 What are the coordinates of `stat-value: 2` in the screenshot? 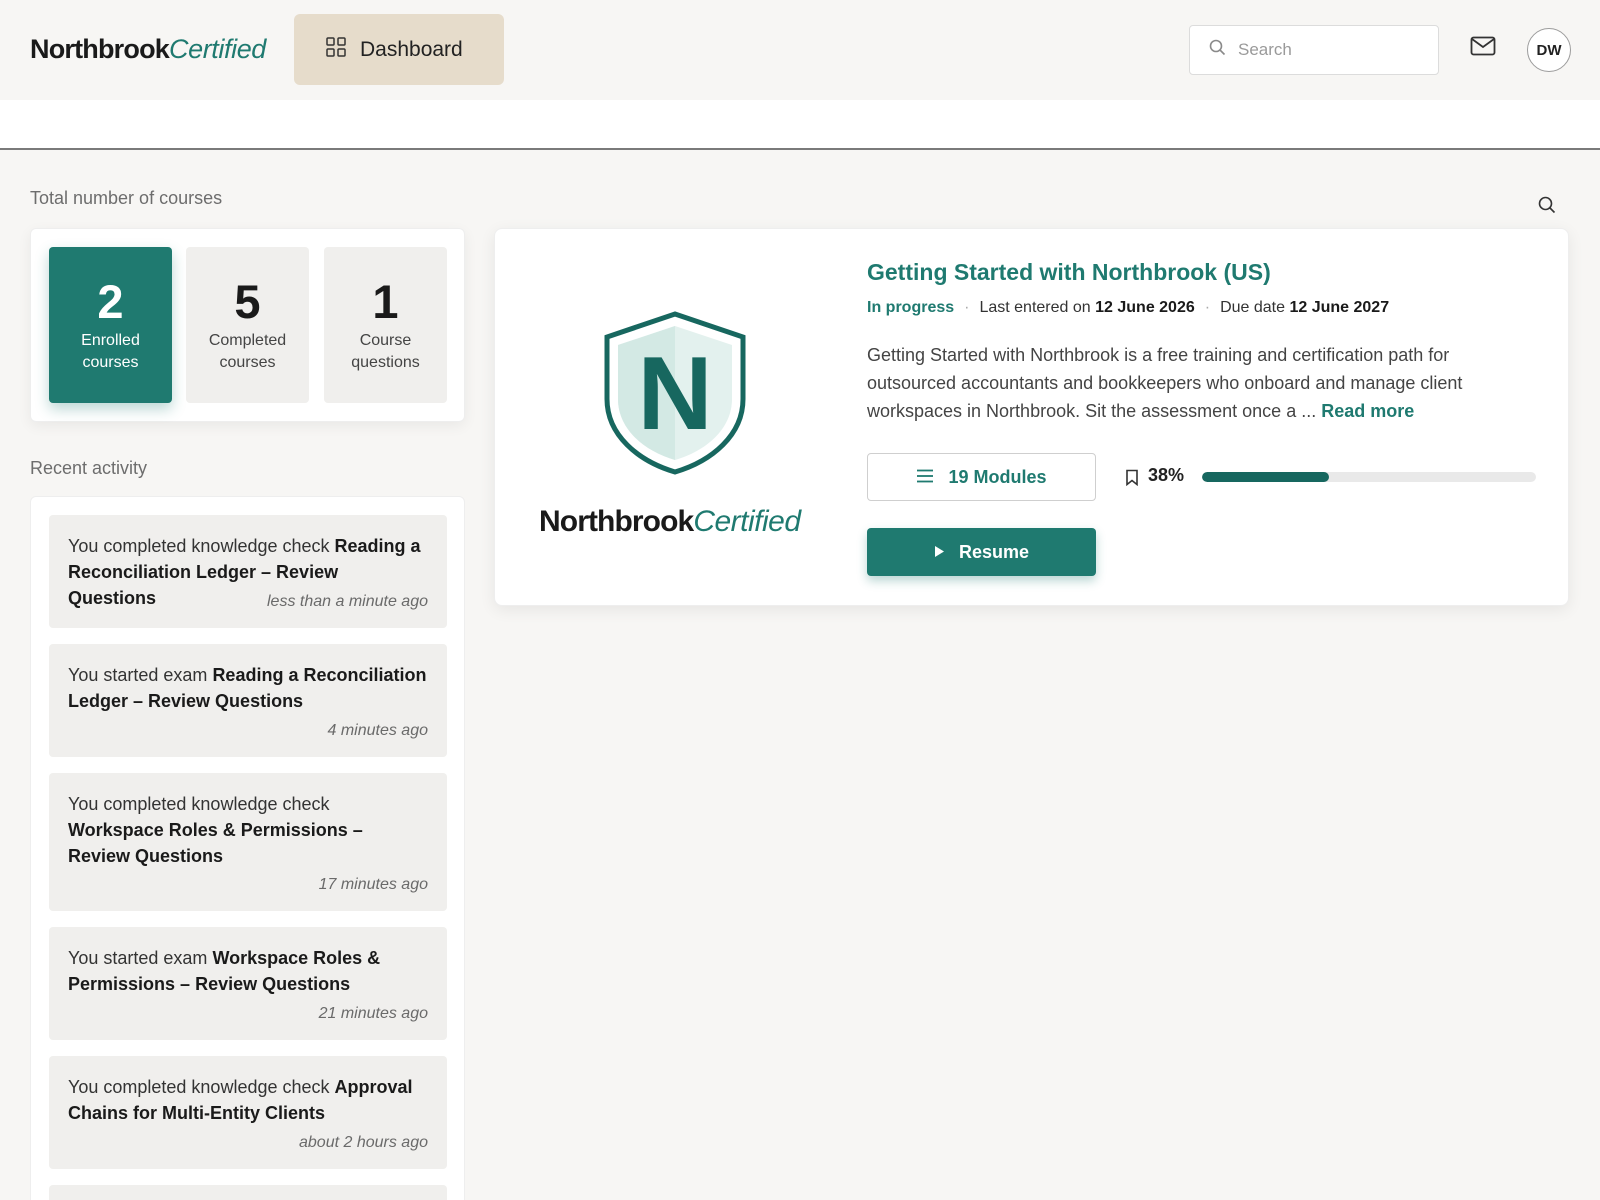 It's located at (110, 301).